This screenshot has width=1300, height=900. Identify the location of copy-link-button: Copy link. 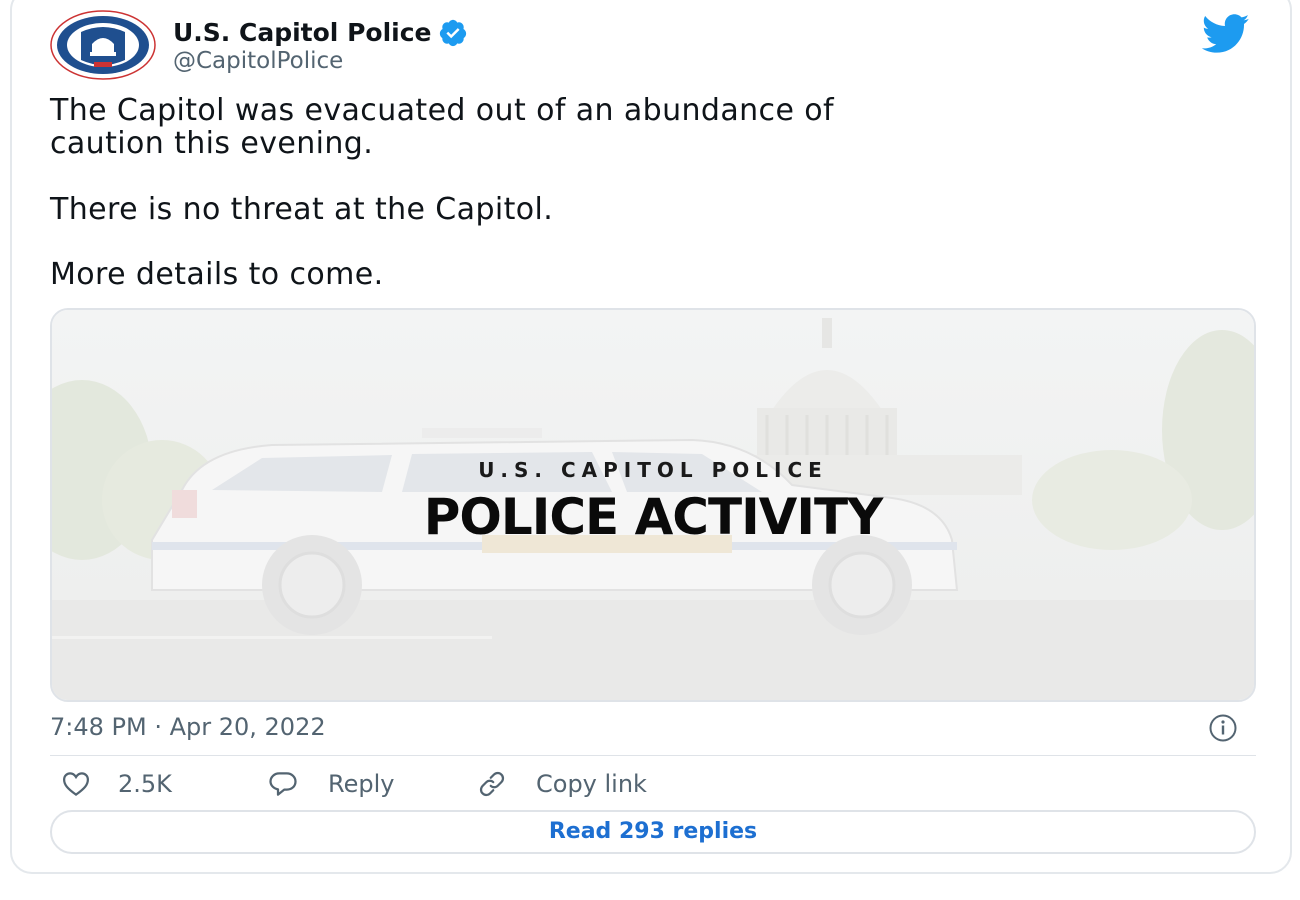
(558, 784).